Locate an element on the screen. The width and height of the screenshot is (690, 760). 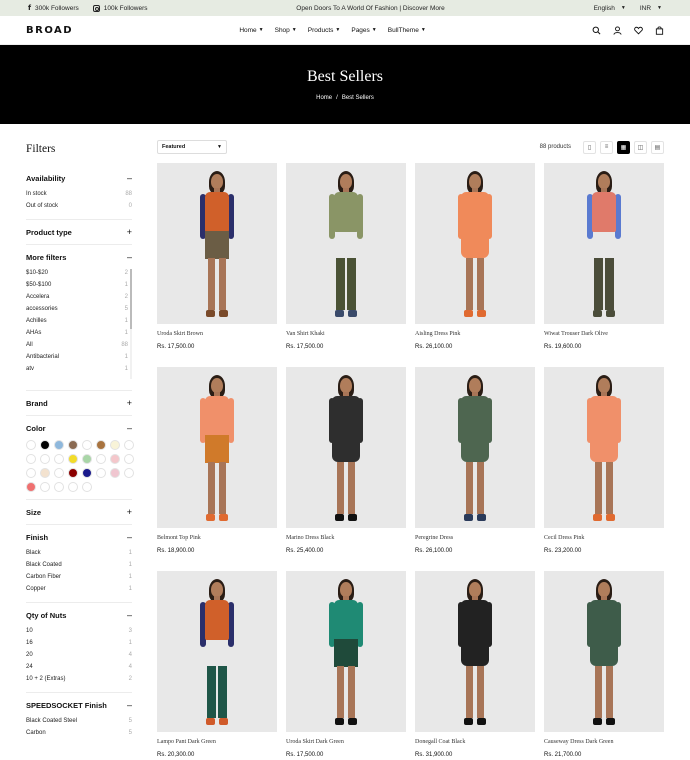
currency-selector: INR ▼ is located at coordinates (651, 8).